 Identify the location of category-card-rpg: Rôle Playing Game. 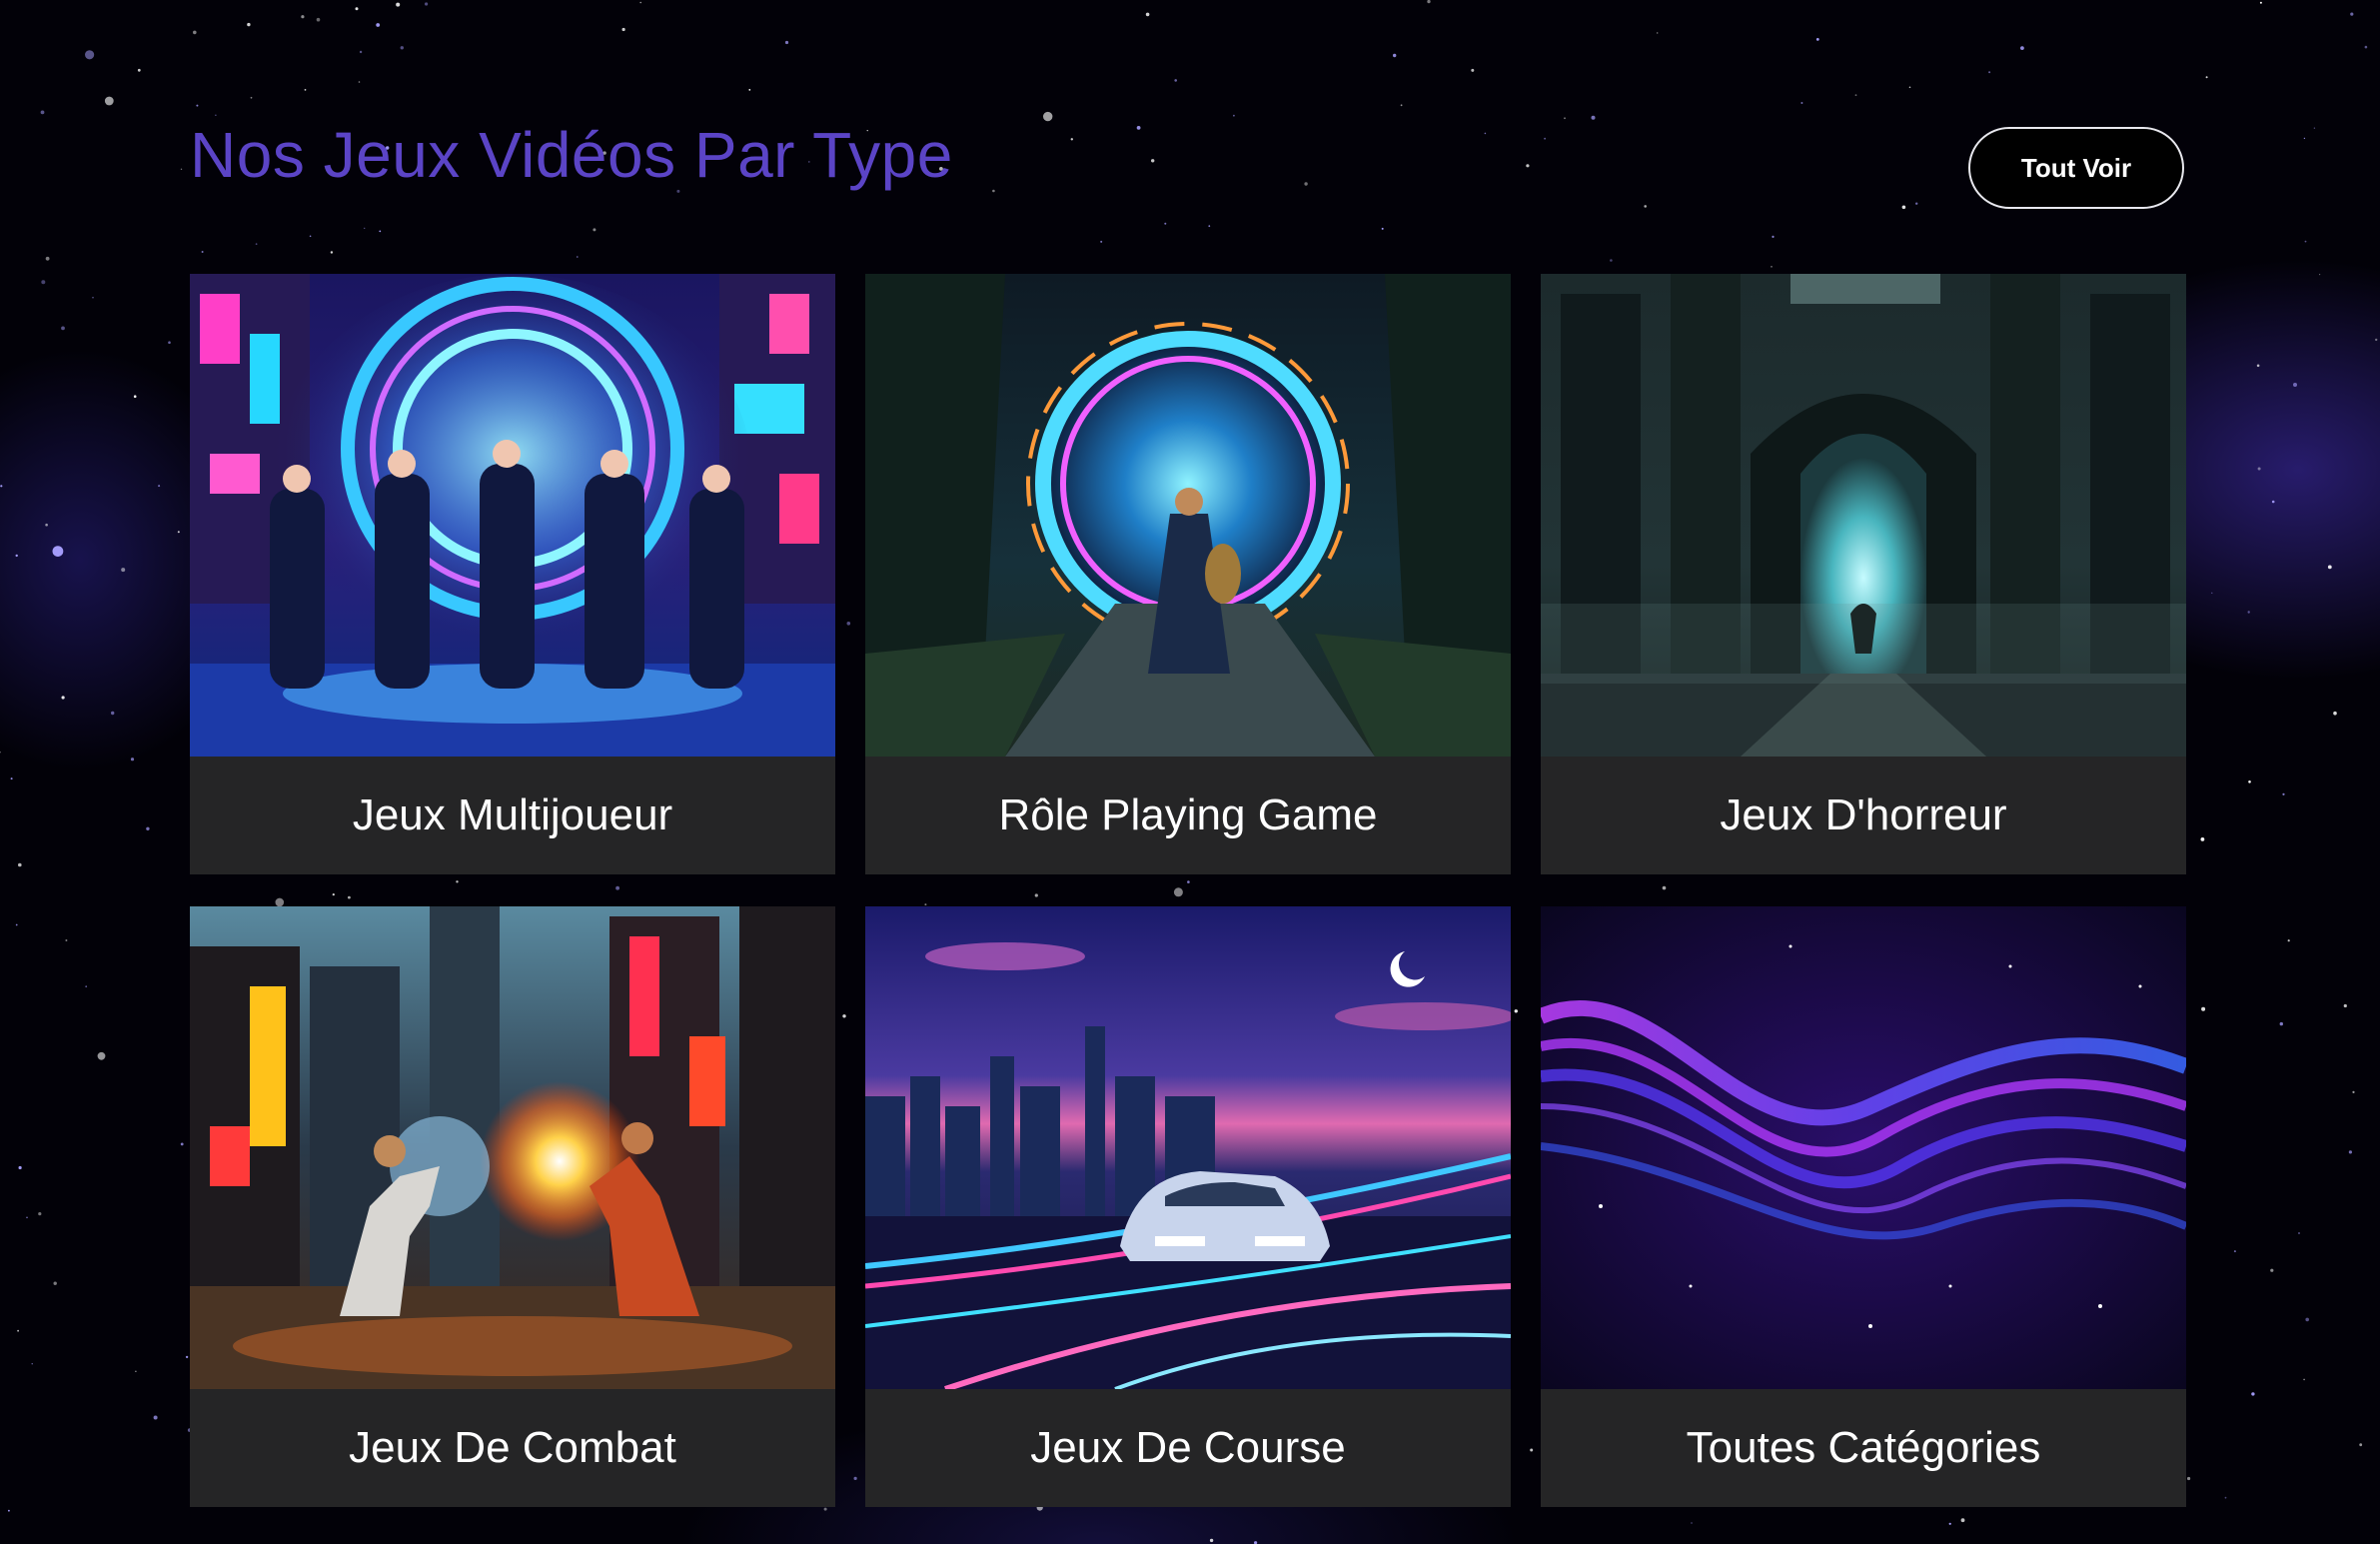
(1188, 574).